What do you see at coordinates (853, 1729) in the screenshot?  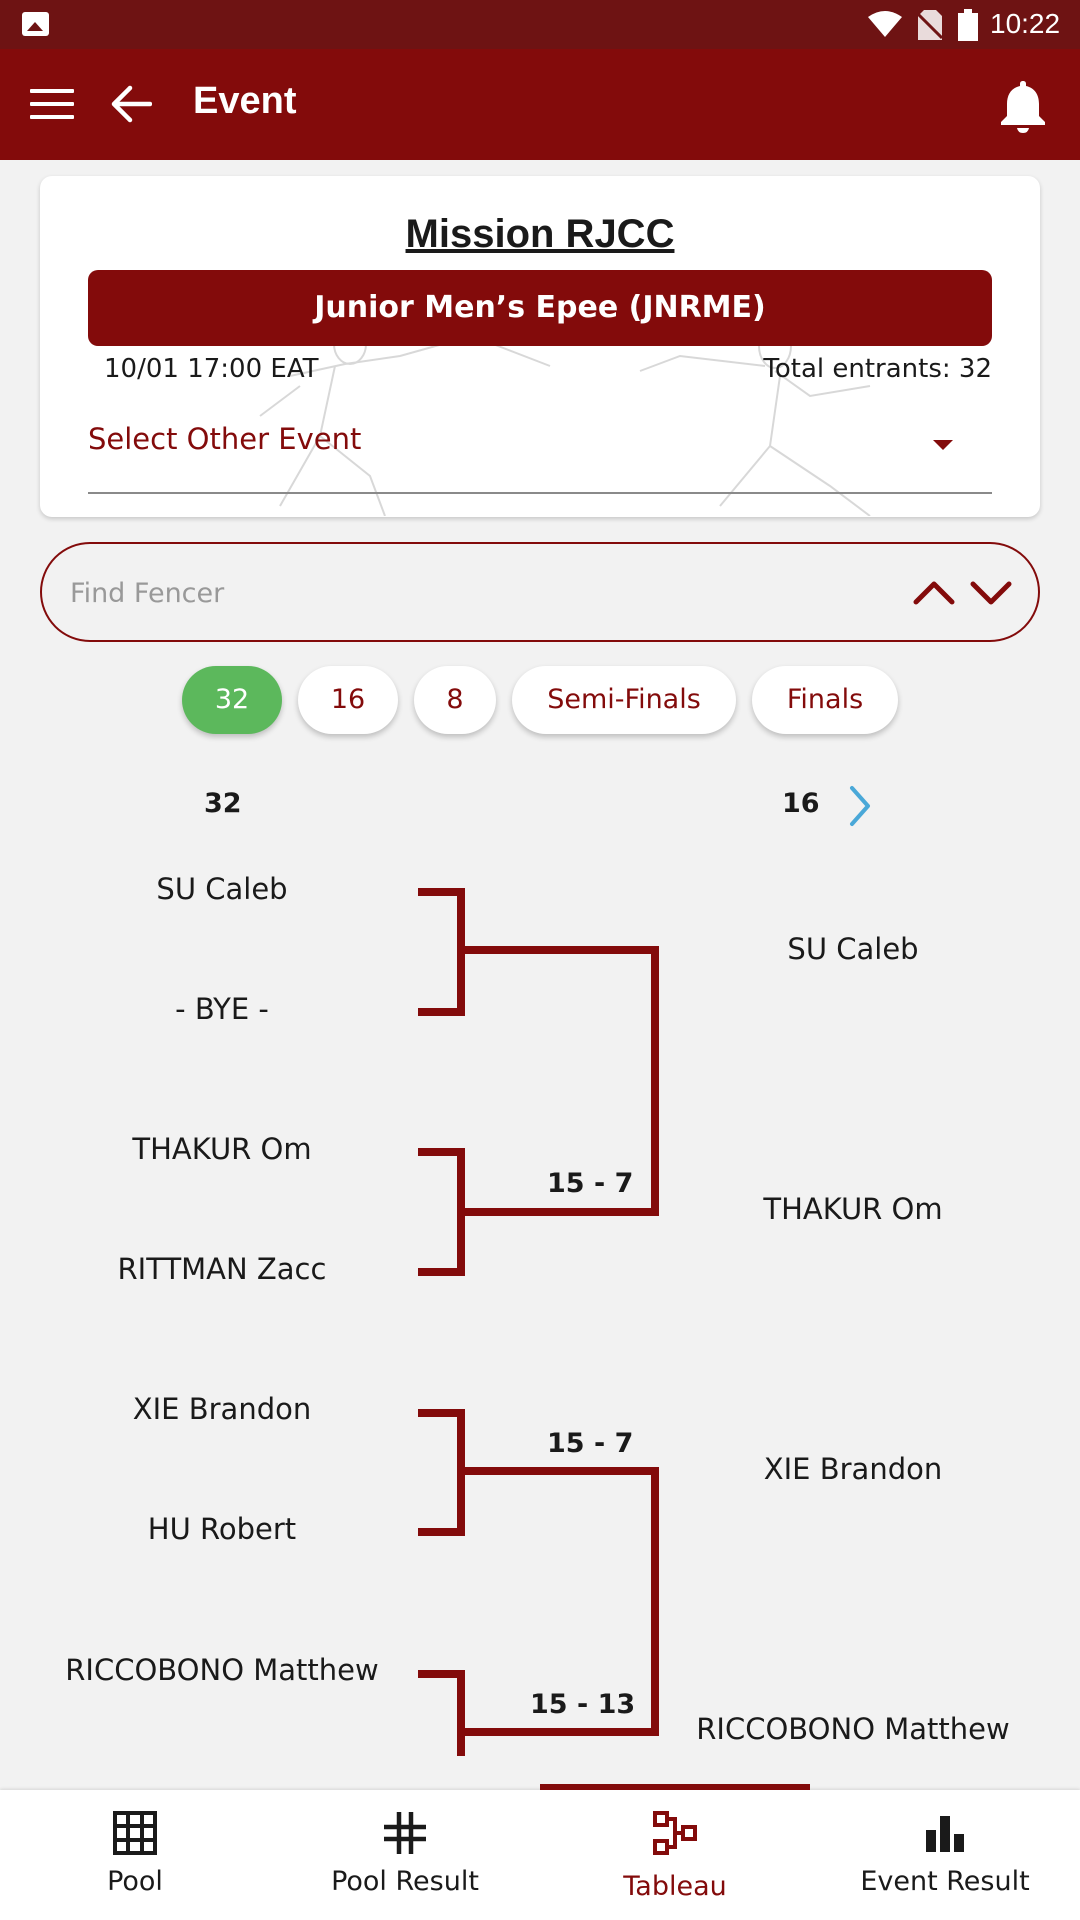 I see `advancing-fencer: RICCOBONO Matthew` at bounding box center [853, 1729].